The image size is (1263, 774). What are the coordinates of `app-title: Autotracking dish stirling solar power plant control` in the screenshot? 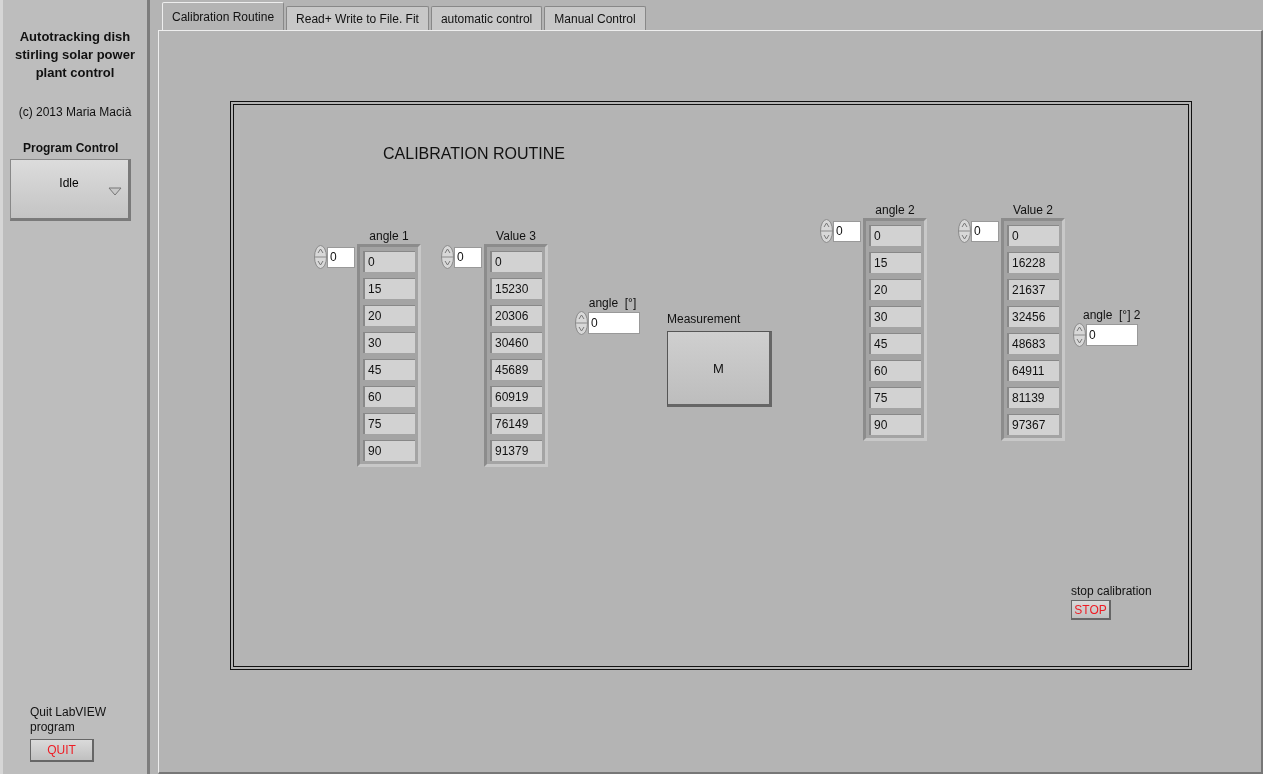 It's located at (75, 55).